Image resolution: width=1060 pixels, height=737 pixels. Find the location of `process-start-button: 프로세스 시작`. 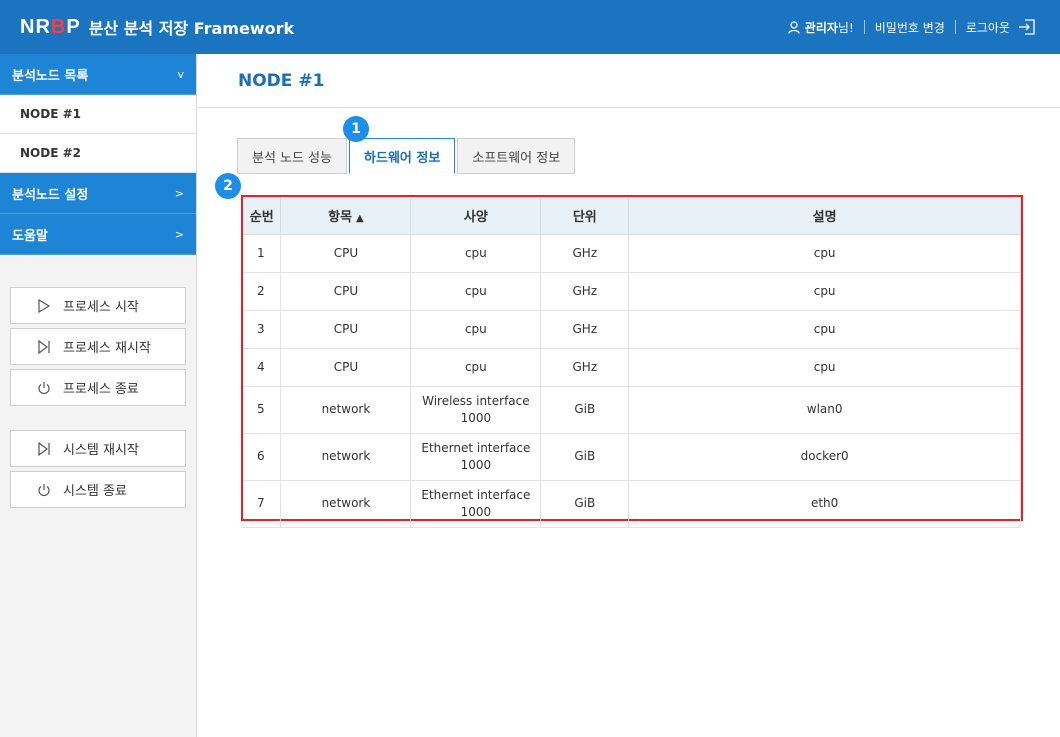

process-start-button: 프로세스 시작 is located at coordinates (98, 305).